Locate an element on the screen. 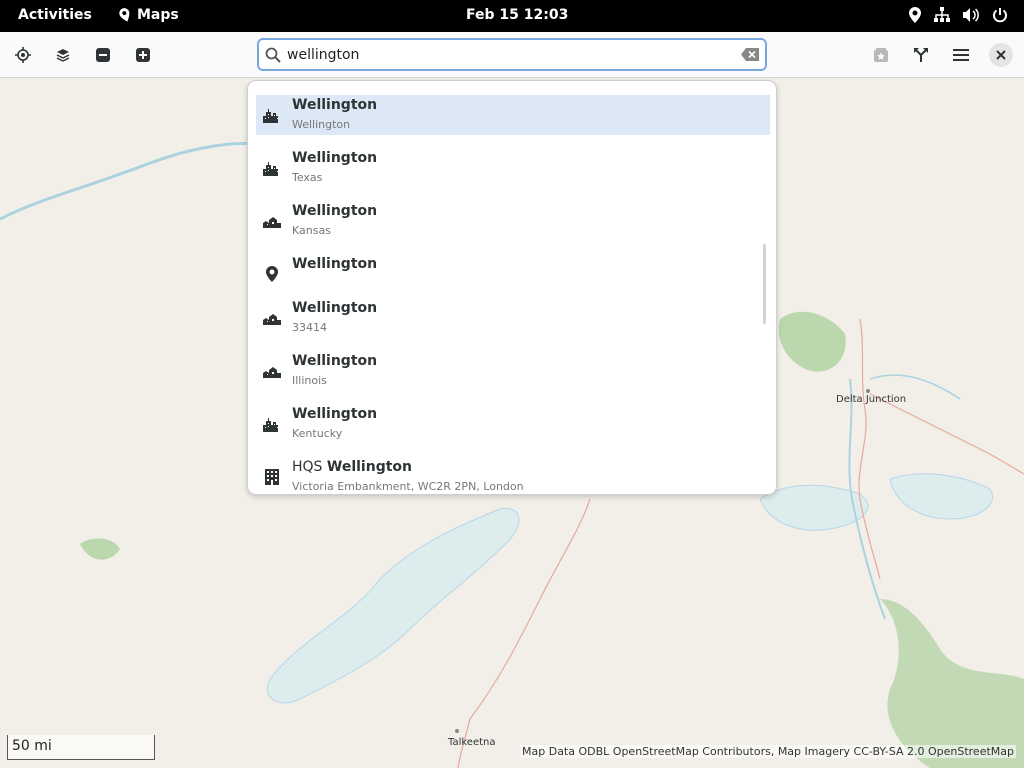 Image resolution: width=1024 pixels, height=768 pixels. clock: Feb 15 12:03 is located at coordinates (517, 15).